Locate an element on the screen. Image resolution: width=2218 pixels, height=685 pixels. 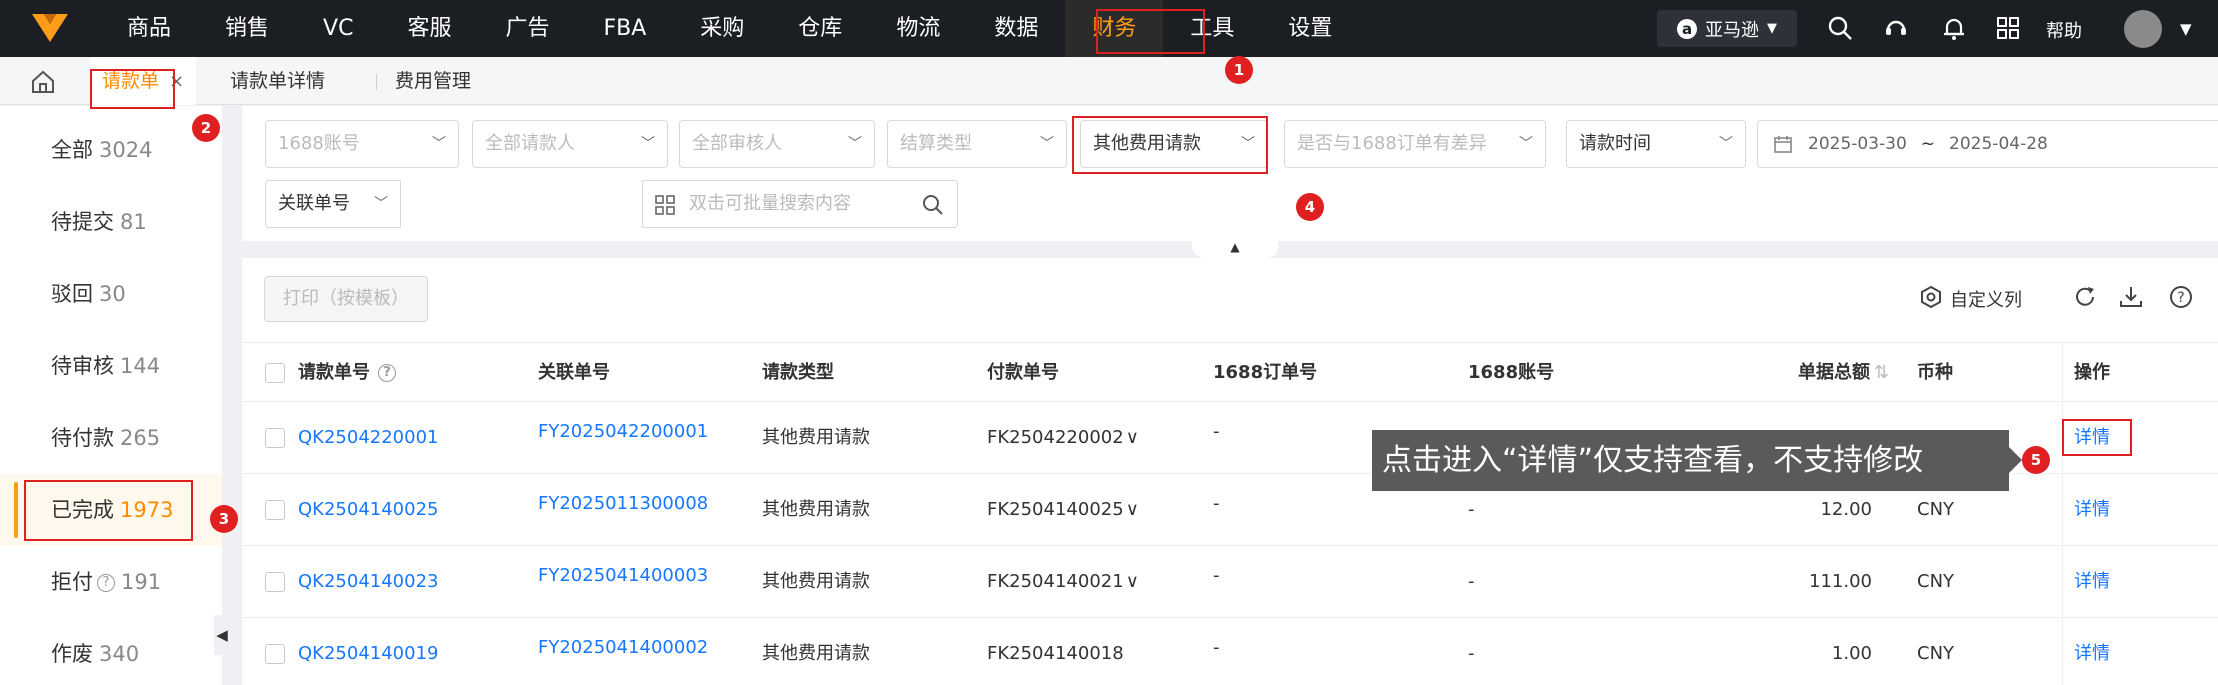
status-filter-item: 已完成 1973 is located at coordinates (111, 510).